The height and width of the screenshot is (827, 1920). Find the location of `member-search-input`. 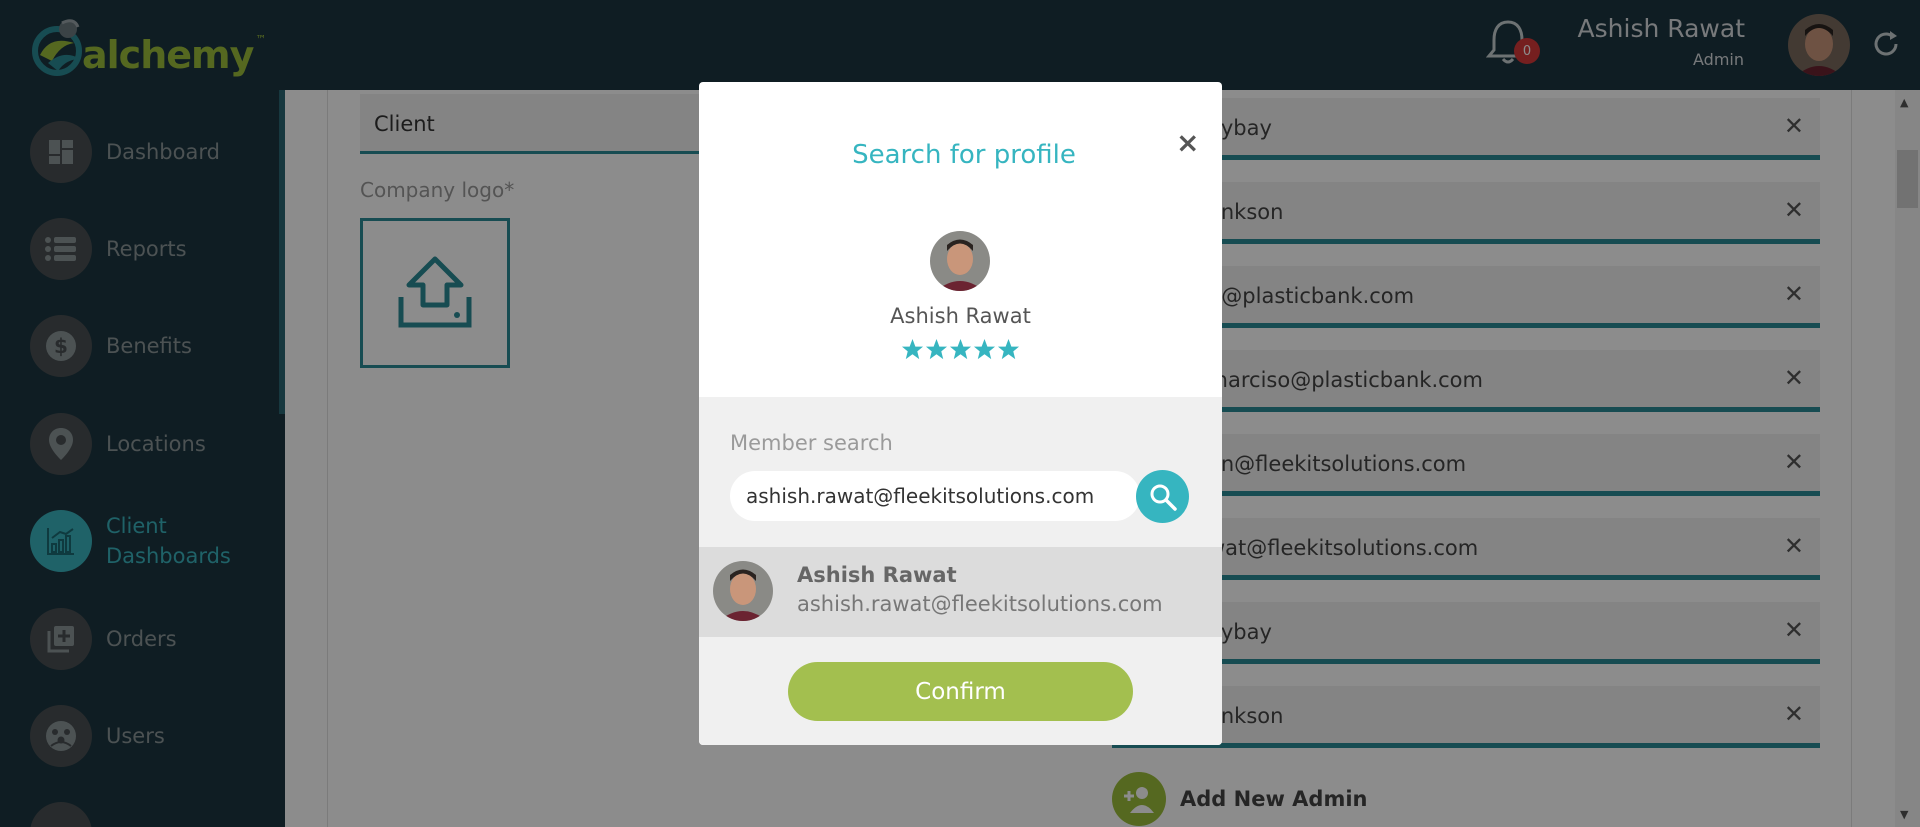

member-search-input is located at coordinates (935, 496).